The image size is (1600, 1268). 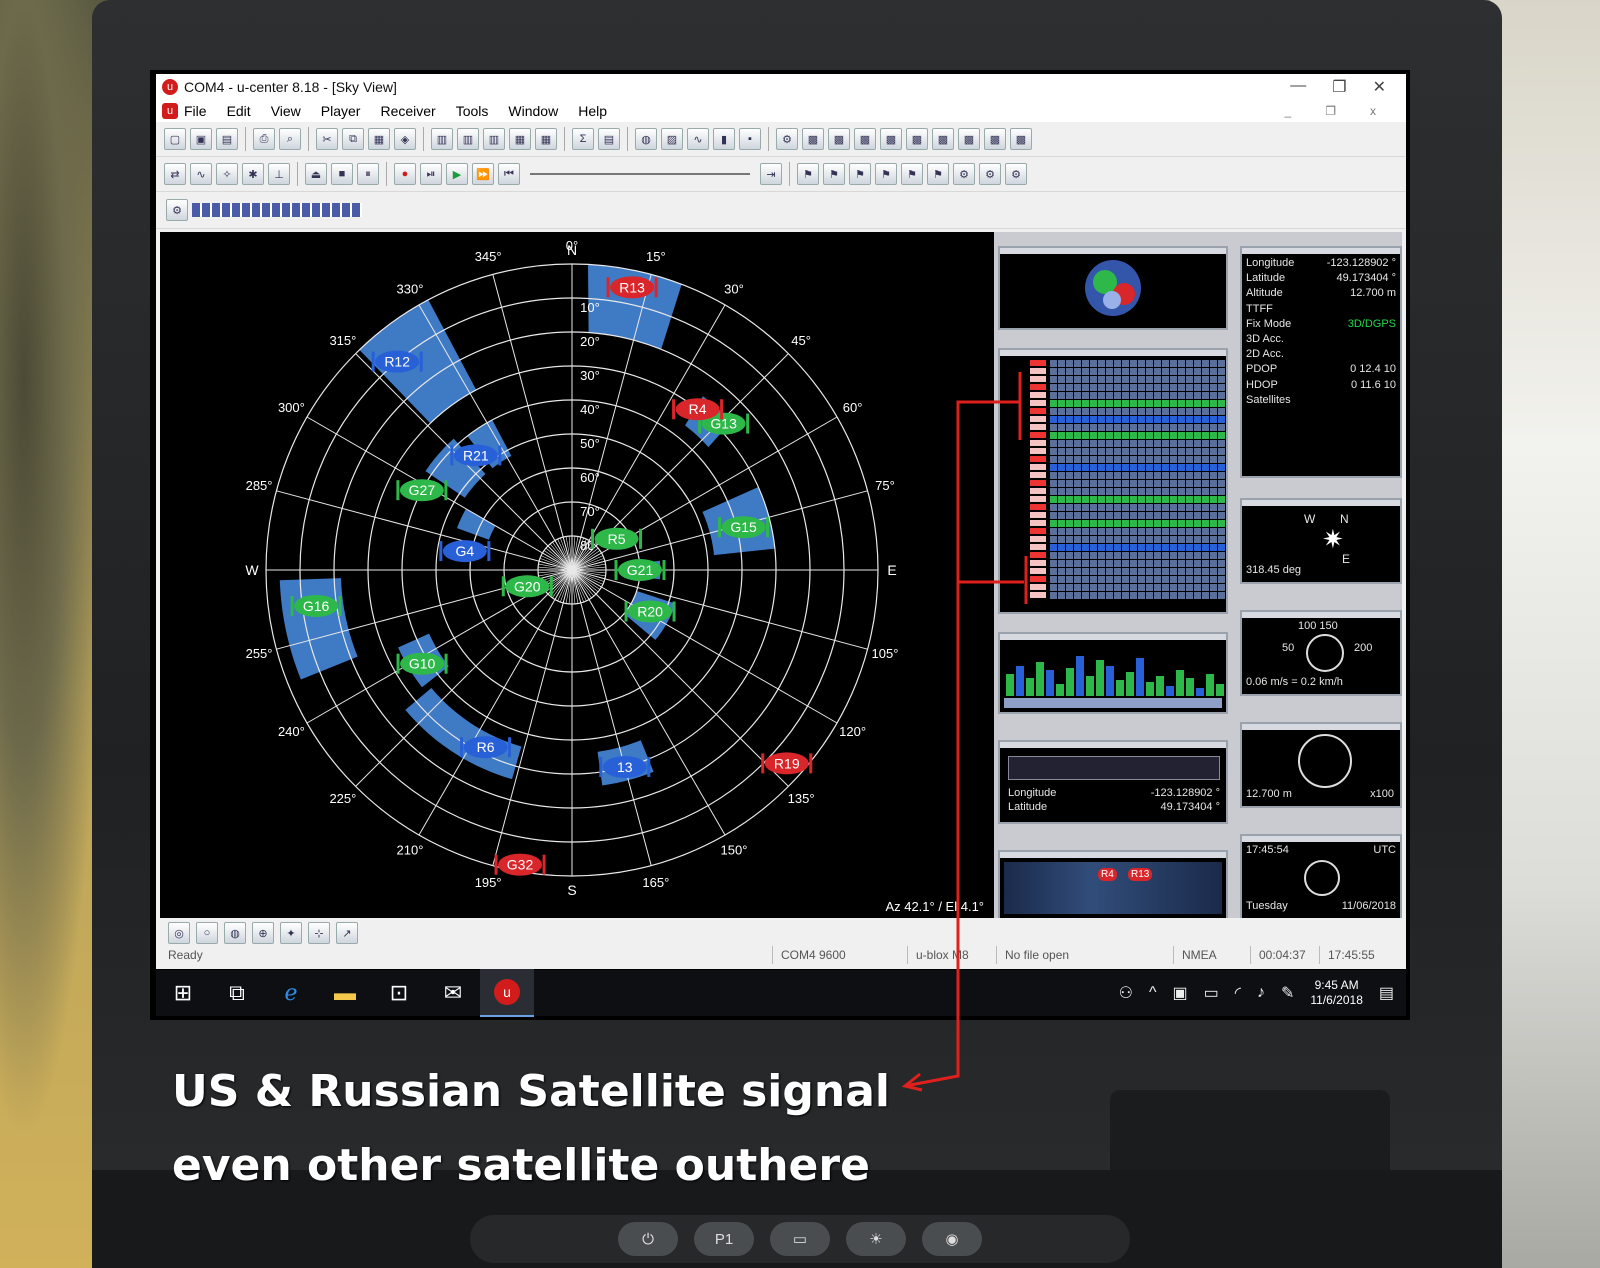 What do you see at coordinates (938, 174) in the screenshot?
I see `sat2-icon: ⚑` at bounding box center [938, 174].